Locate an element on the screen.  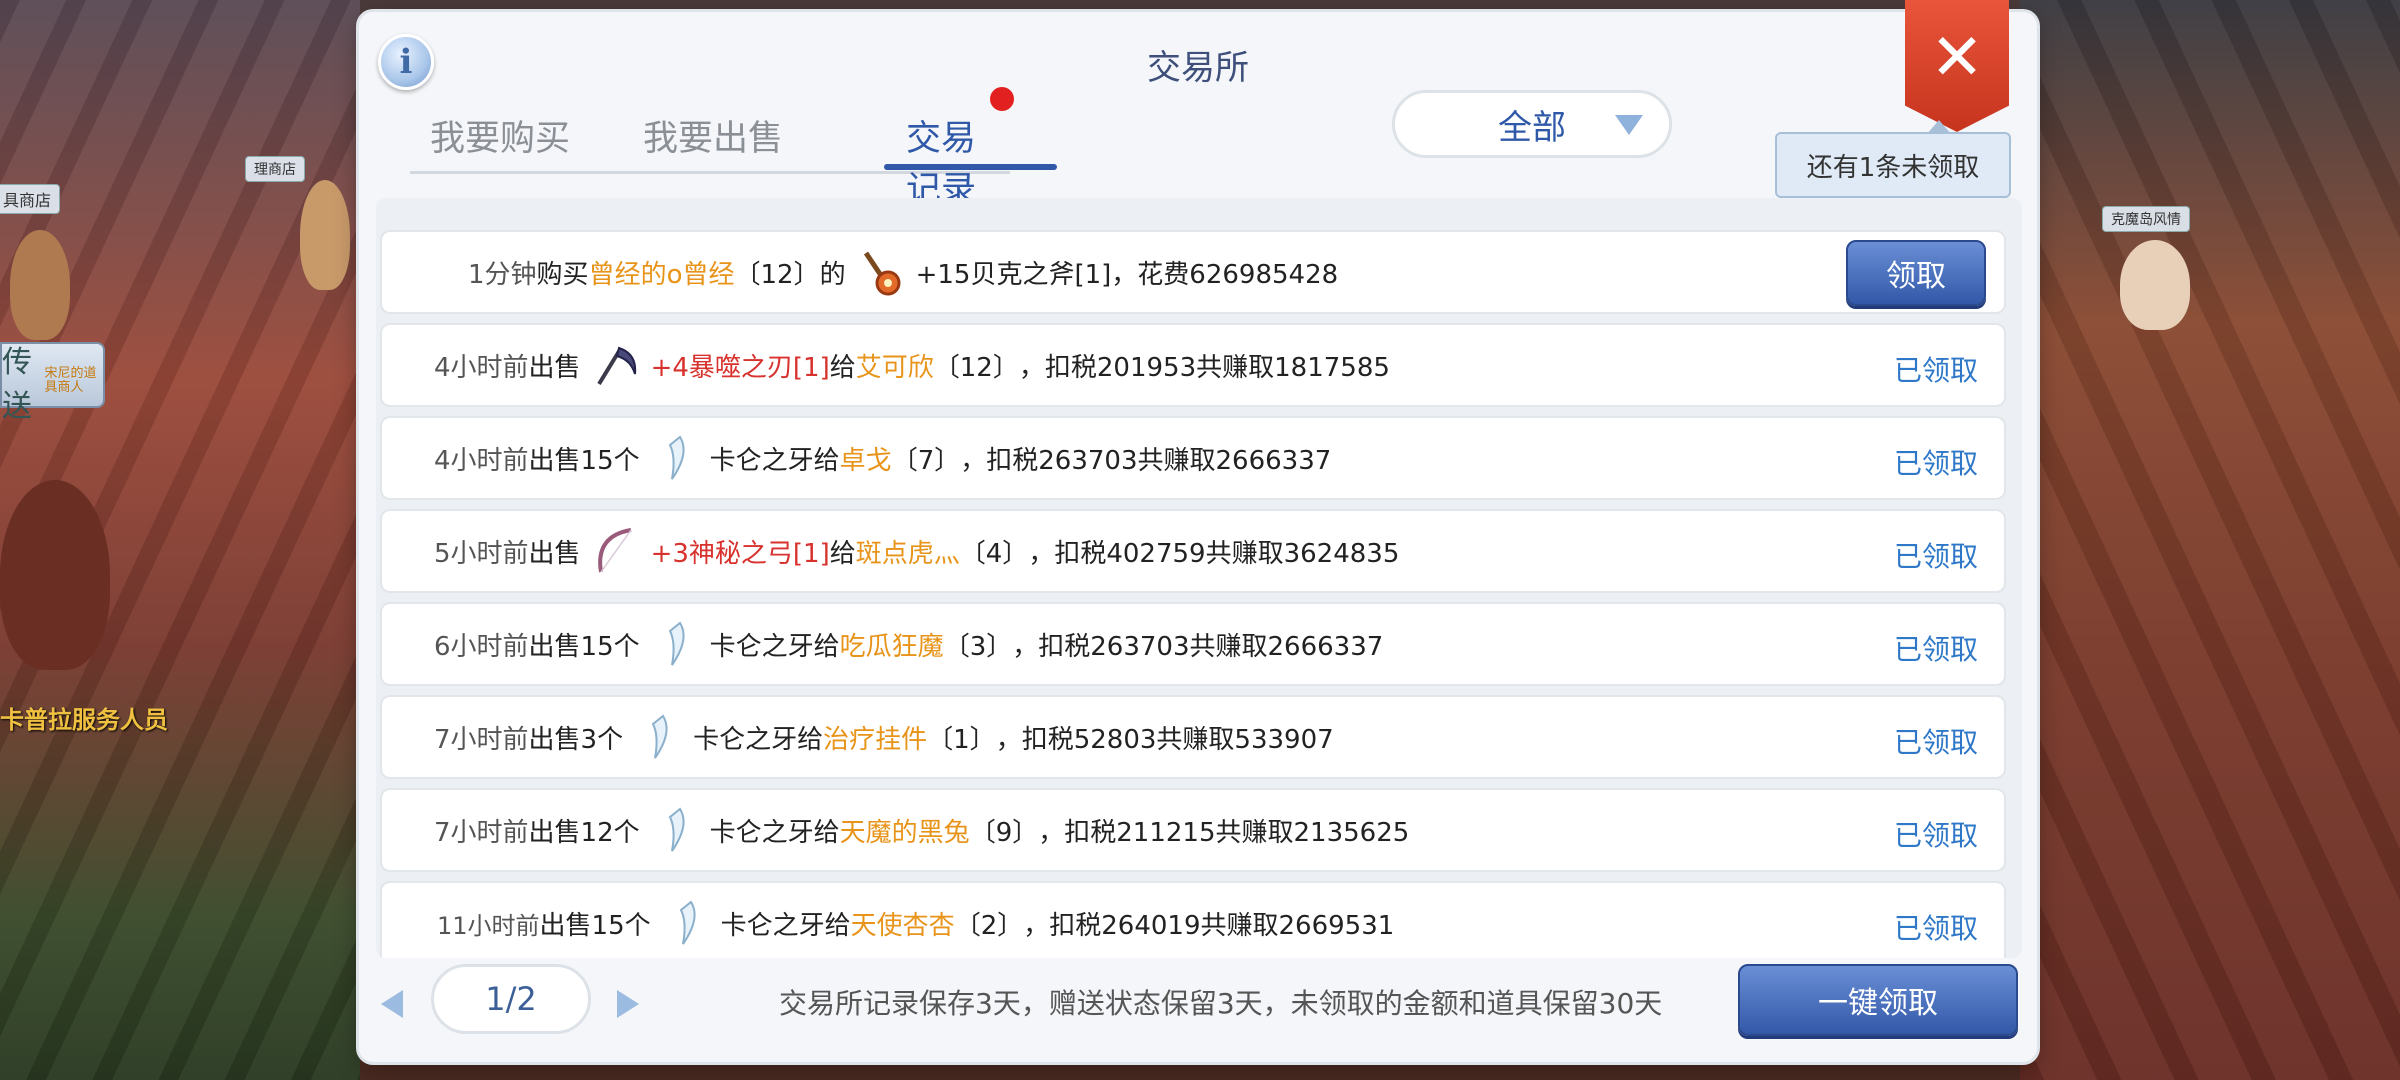
unclaimed-tooltip: 还有1条未领取 is located at coordinates (1893, 159).